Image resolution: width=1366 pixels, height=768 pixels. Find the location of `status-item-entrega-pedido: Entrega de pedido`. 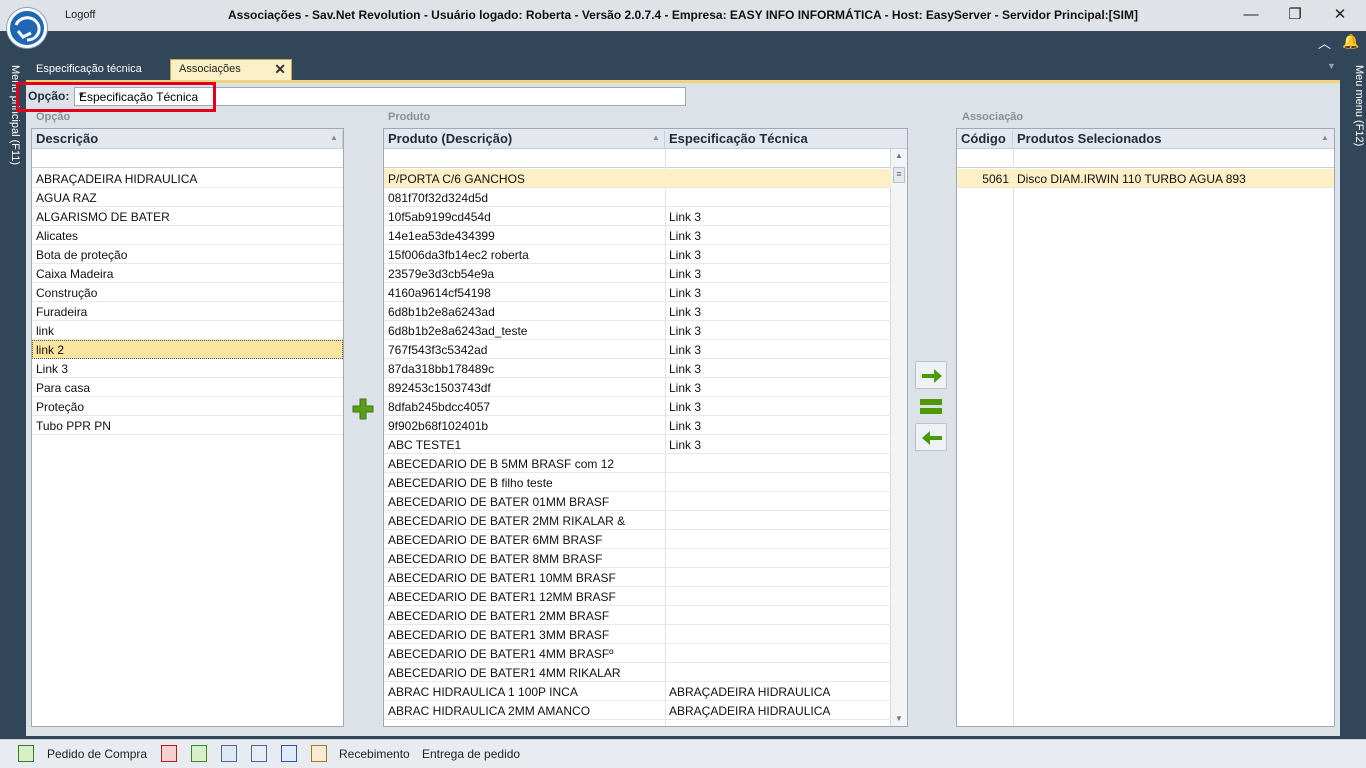

status-item-entrega-pedido: Entrega de pedido is located at coordinates (471, 754).